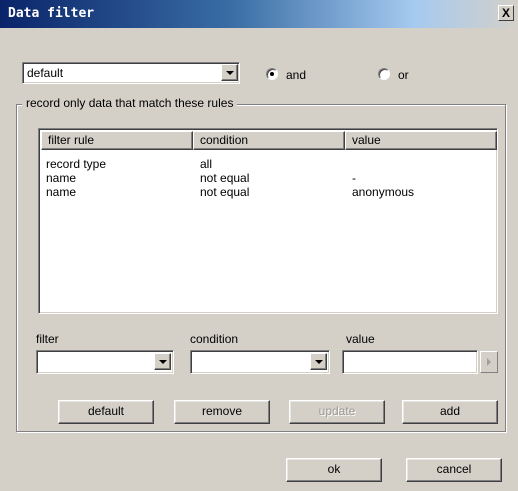 This screenshot has height=491, width=518. What do you see at coordinates (47, 339) in the screenshot?
I see `filter-label: filter` at bounding box center [47, 339].